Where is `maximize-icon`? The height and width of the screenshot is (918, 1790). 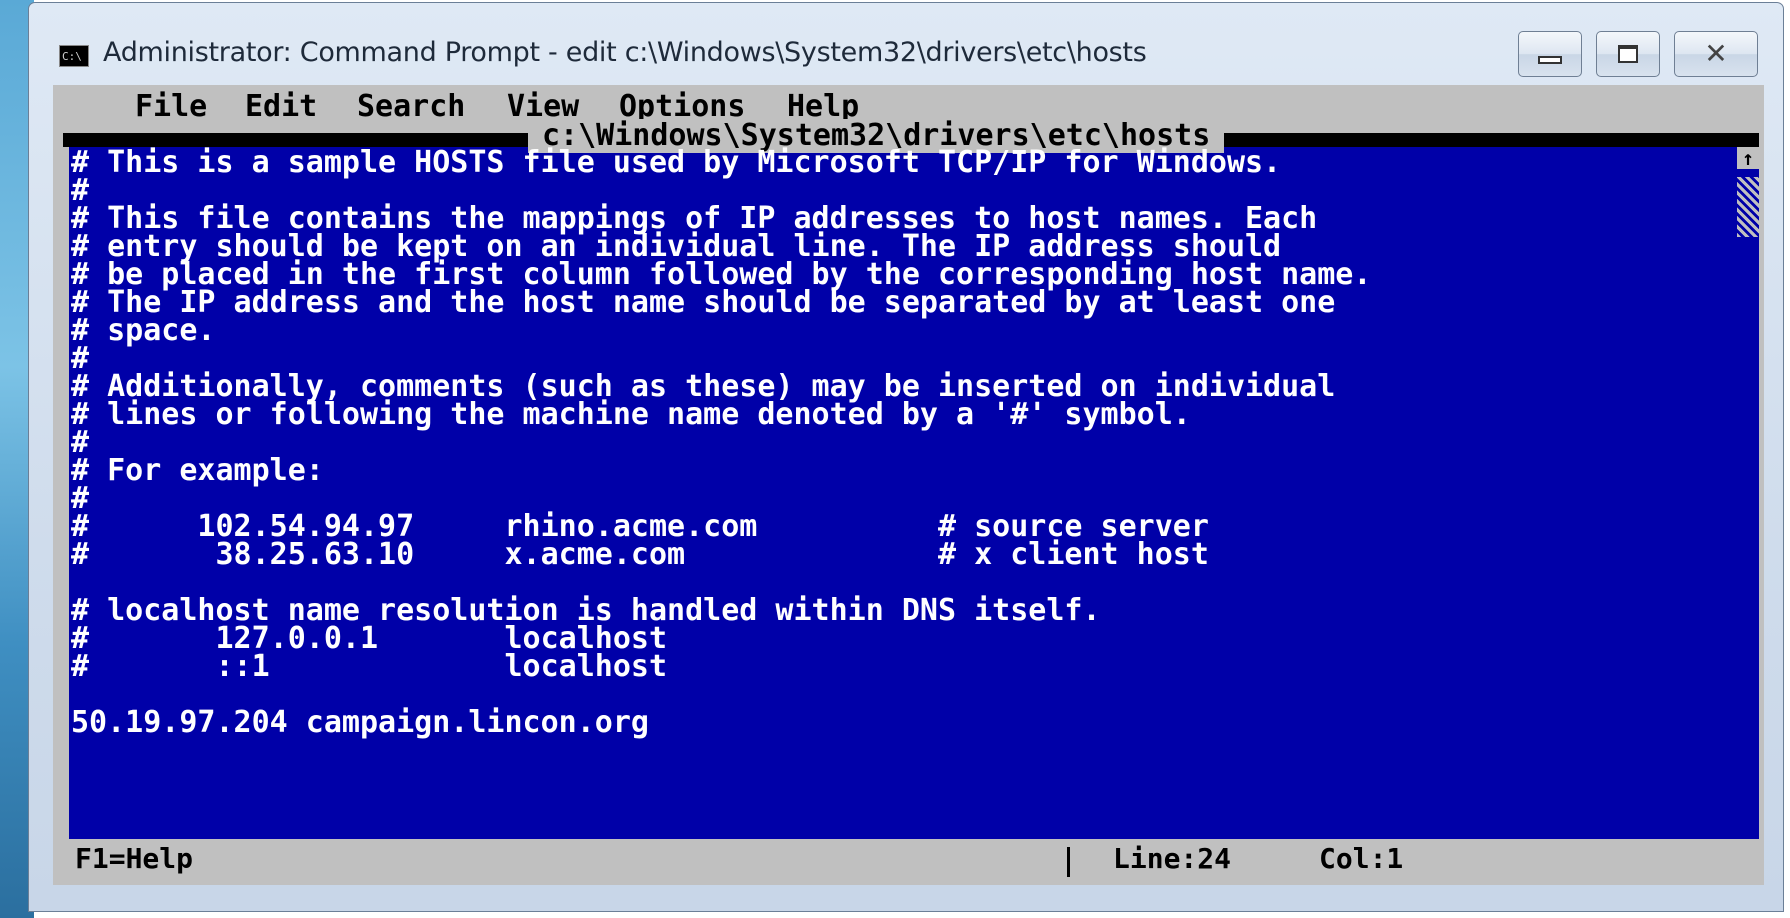
maximize-icon is located at coordinates (1628, 54).